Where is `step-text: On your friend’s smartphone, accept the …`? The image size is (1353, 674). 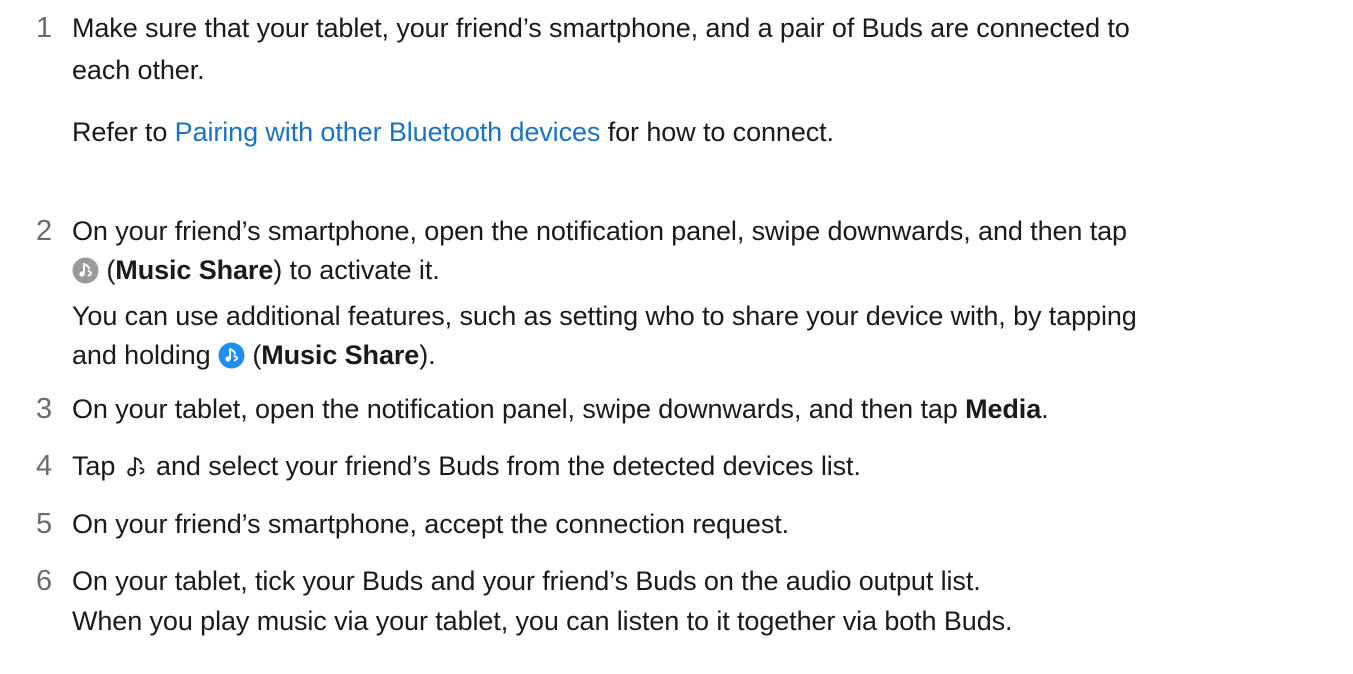 step-text: On your friend’s smartphone, accept the … is located at coordinates (431, 524).